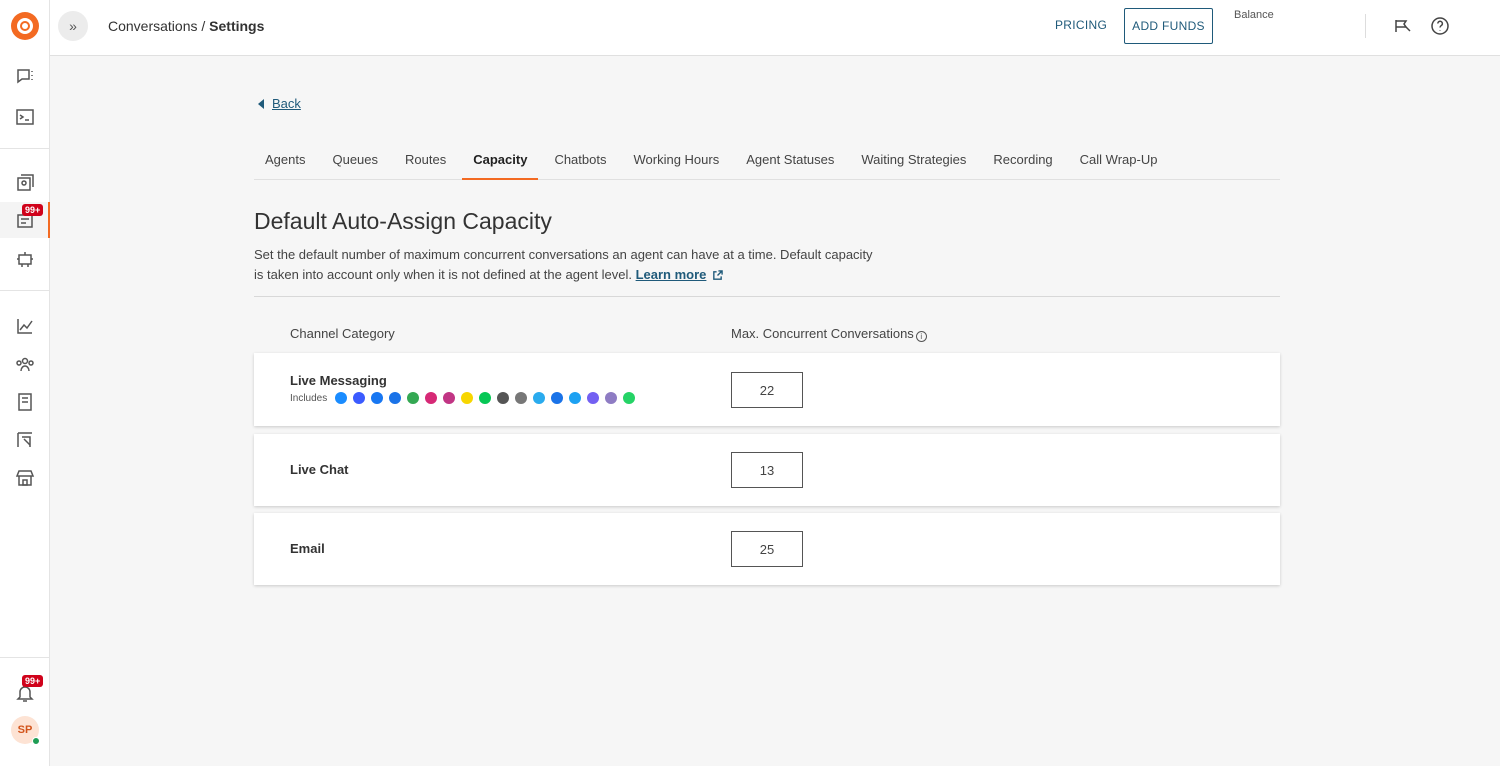 Image resolution: width=1500 pixels, height=766 pixels. Describe the element at coordinates (338, 380) in the screenshot. I see `row-label: Live Messaging` at that location.